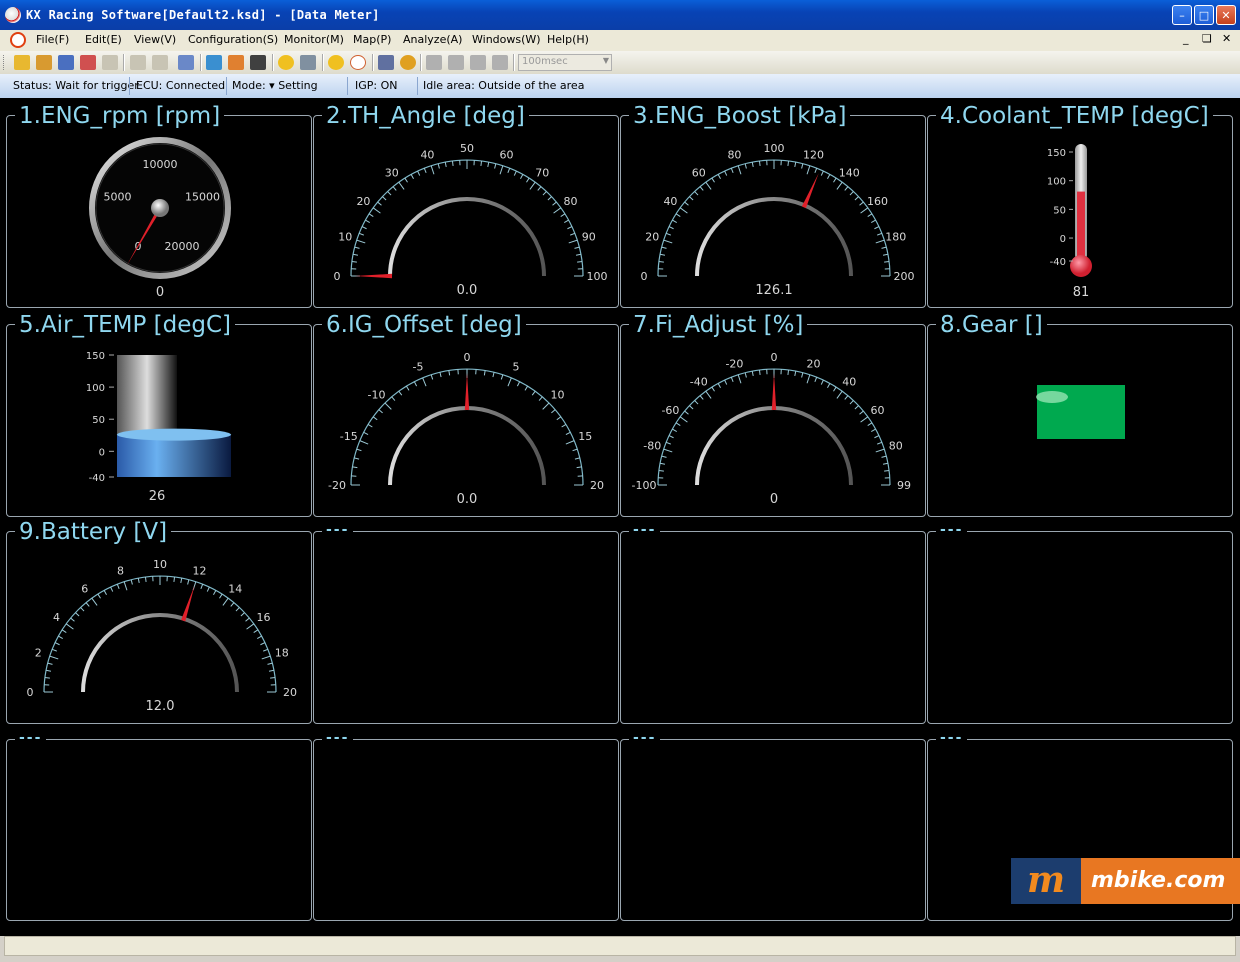  Describe the element at coordinates (1182, 15) in the screenshot. I see `minimize-button: –` at that location.